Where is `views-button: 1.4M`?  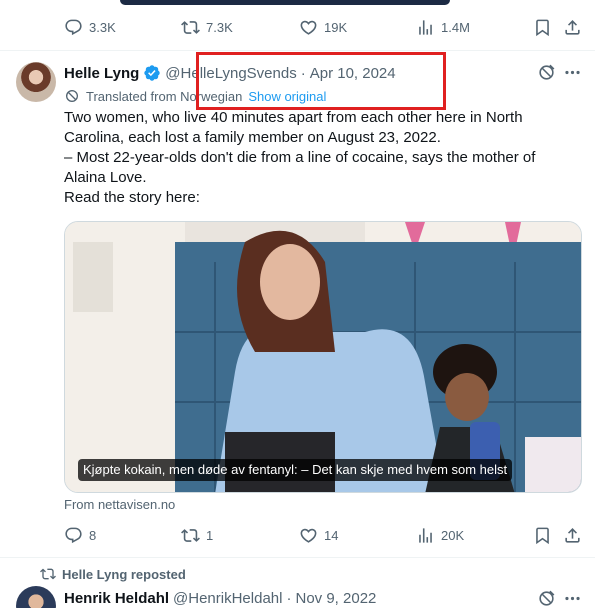
views-button: 1.4M is located at coordinates (443, 27).